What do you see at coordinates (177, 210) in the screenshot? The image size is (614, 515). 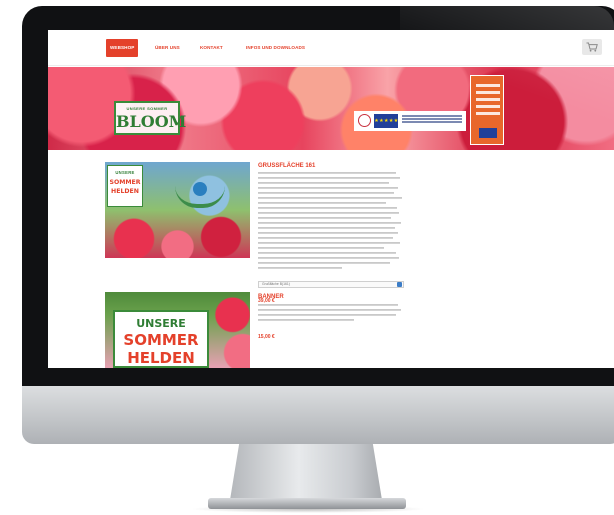 I see `product-image-grussflaeche: UNSERE SOMMER HELDEN` at bounding box center [177, 210].